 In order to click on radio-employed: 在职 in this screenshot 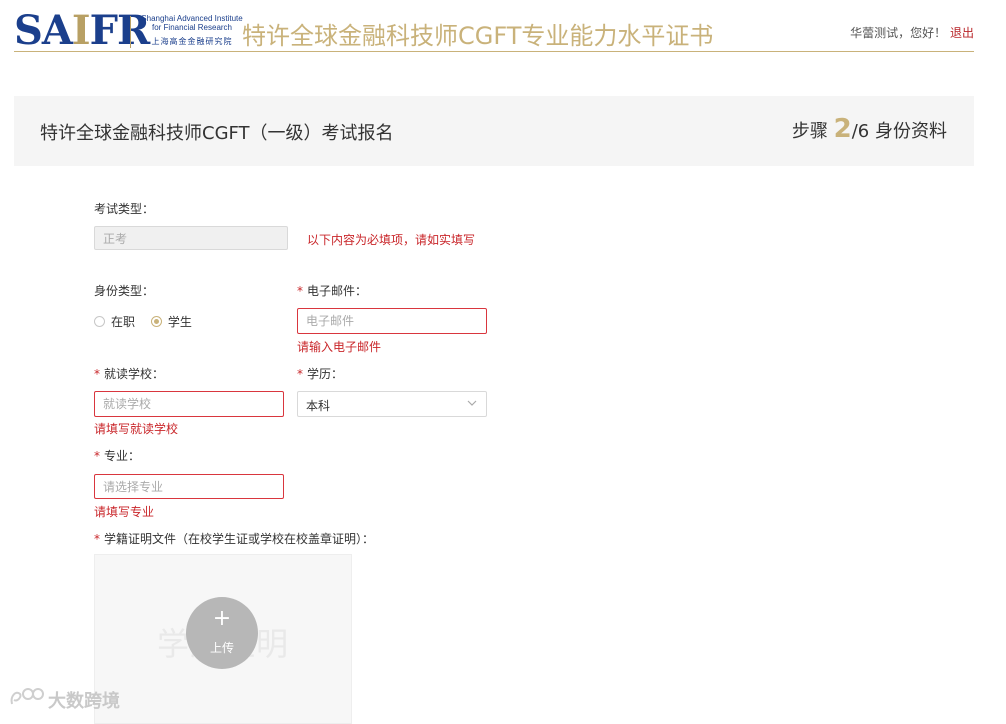, I will do `click(114, 321)`.